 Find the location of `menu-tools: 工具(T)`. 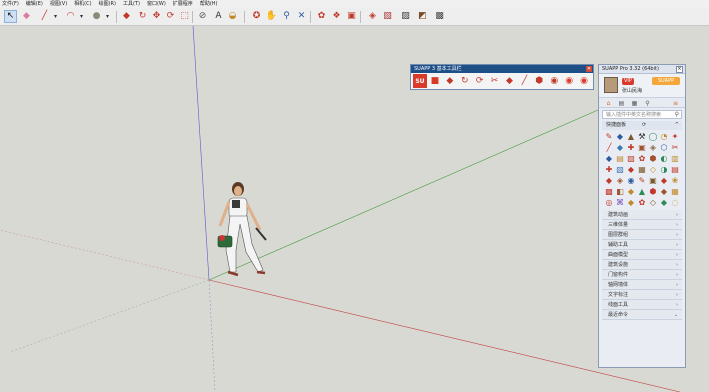

menu-tools: 工具(T) is located at coordinates (131, 4).